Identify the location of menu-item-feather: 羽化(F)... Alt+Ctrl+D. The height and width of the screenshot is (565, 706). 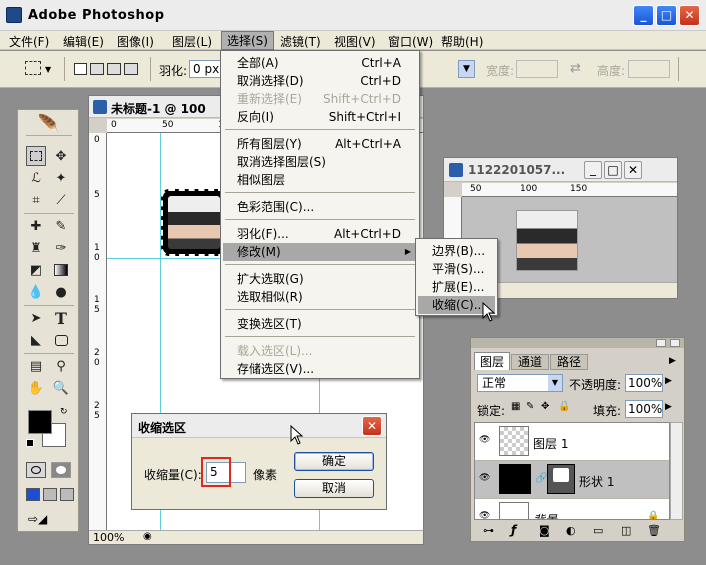
(320, 234).